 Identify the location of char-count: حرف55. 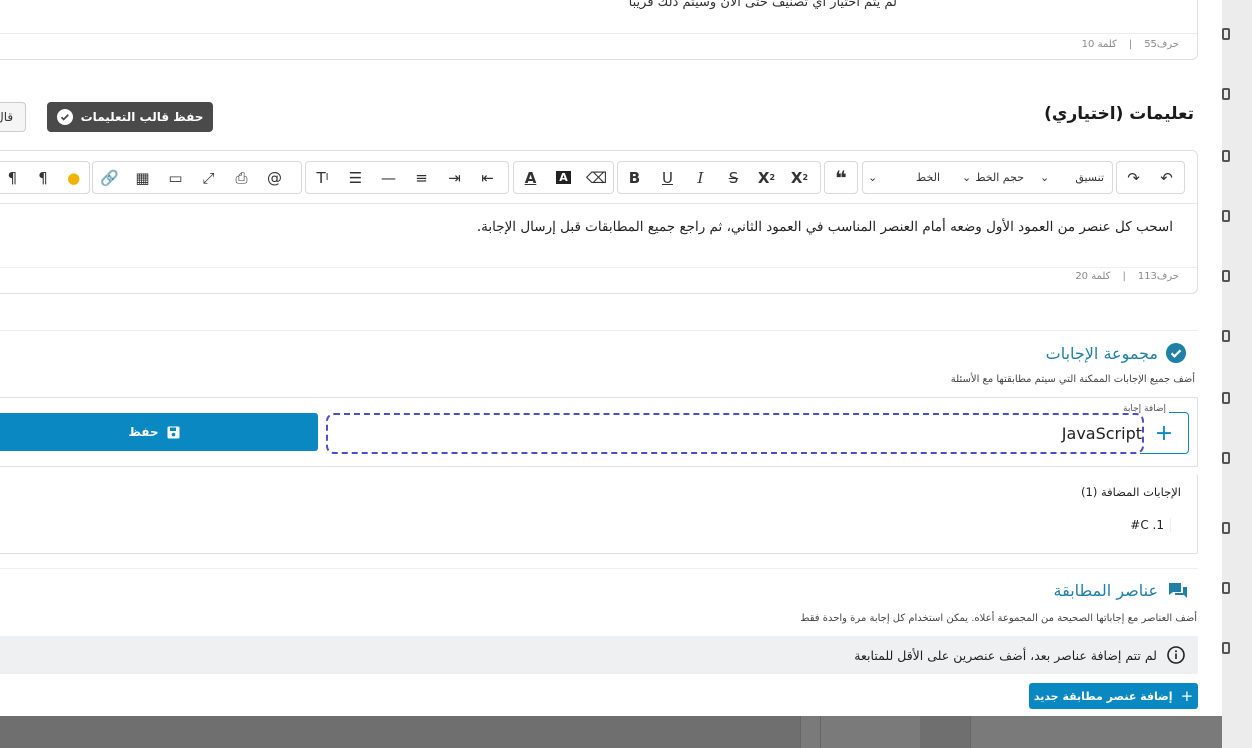
(1161, 44).